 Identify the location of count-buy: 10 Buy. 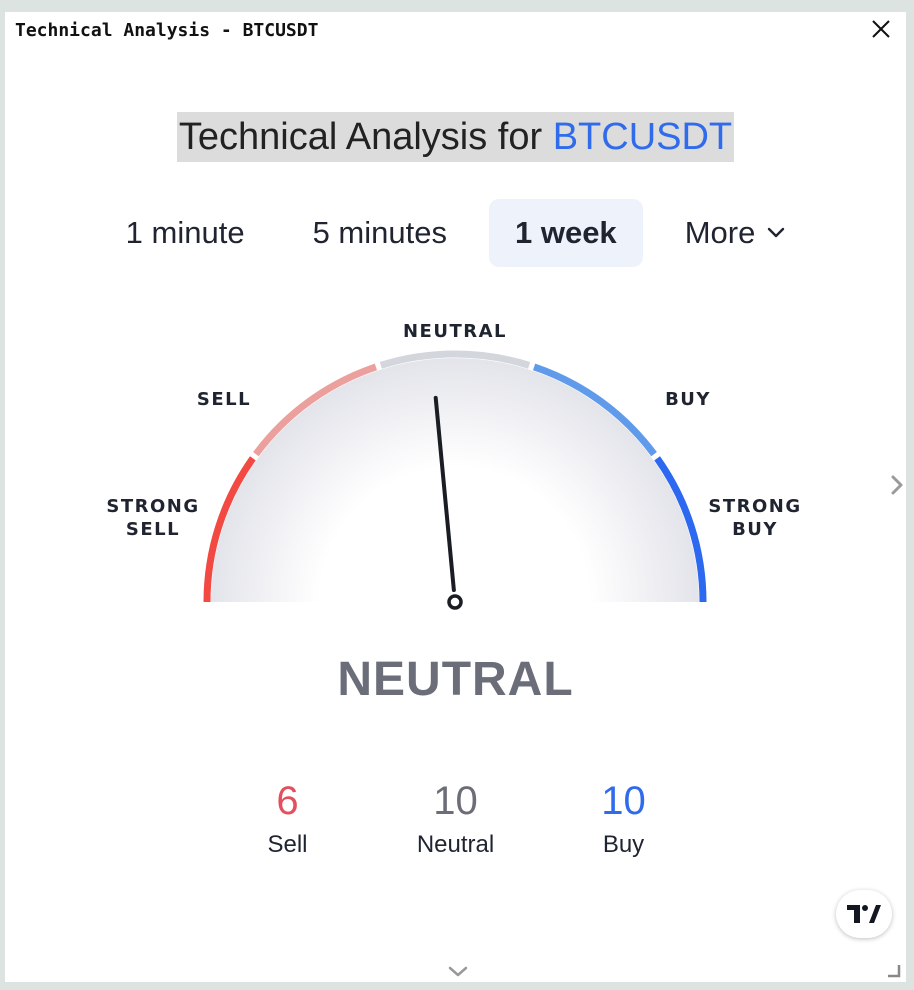
(624, 818).